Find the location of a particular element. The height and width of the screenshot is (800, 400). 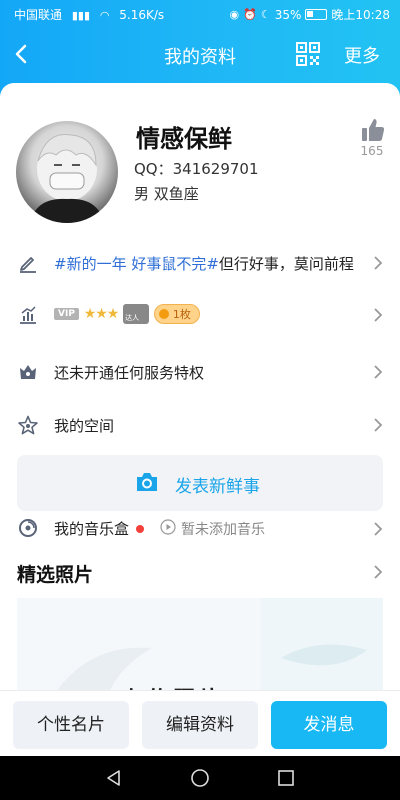

system-back-icon is located at coordinates (114, 778).